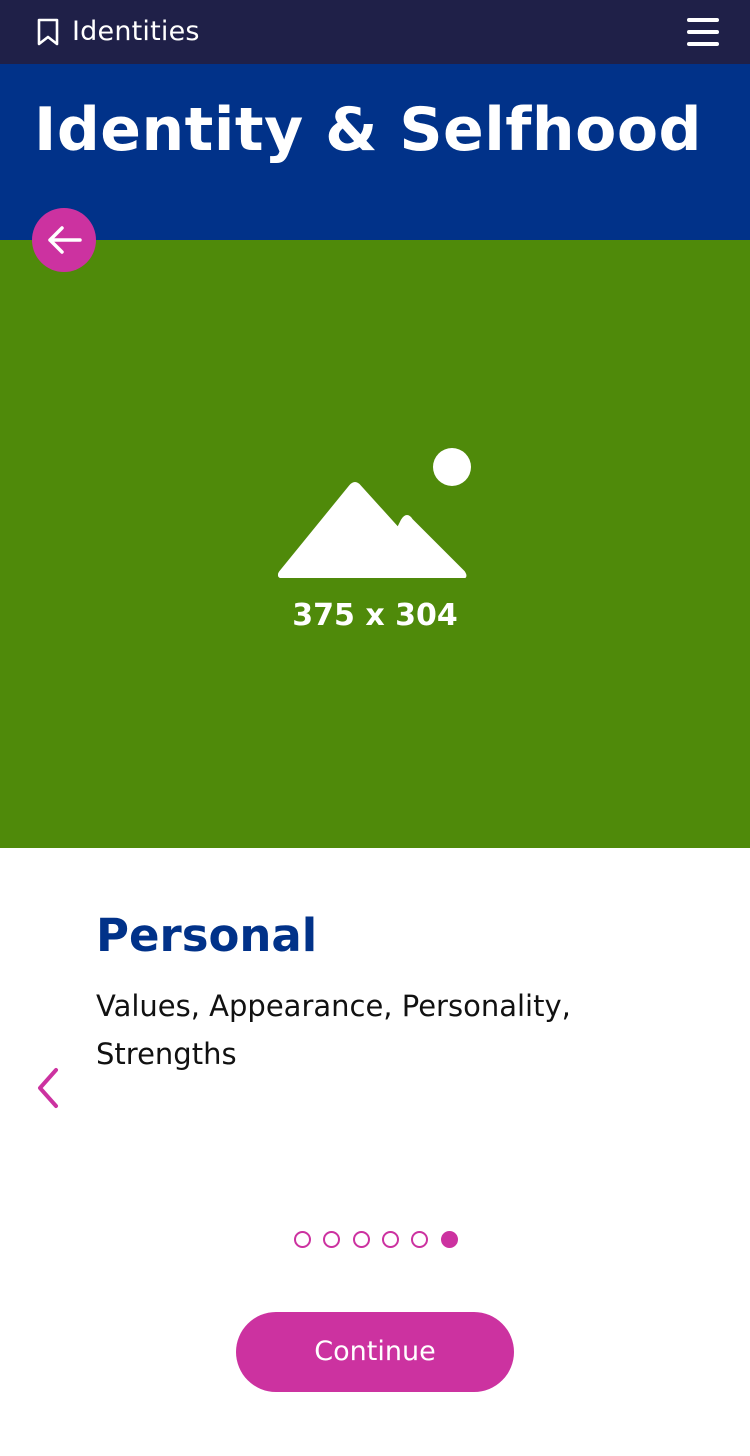 The width and height of the screenshot is (750, 1456). I want to click on chevron-left-icon, so click(48, 1088).